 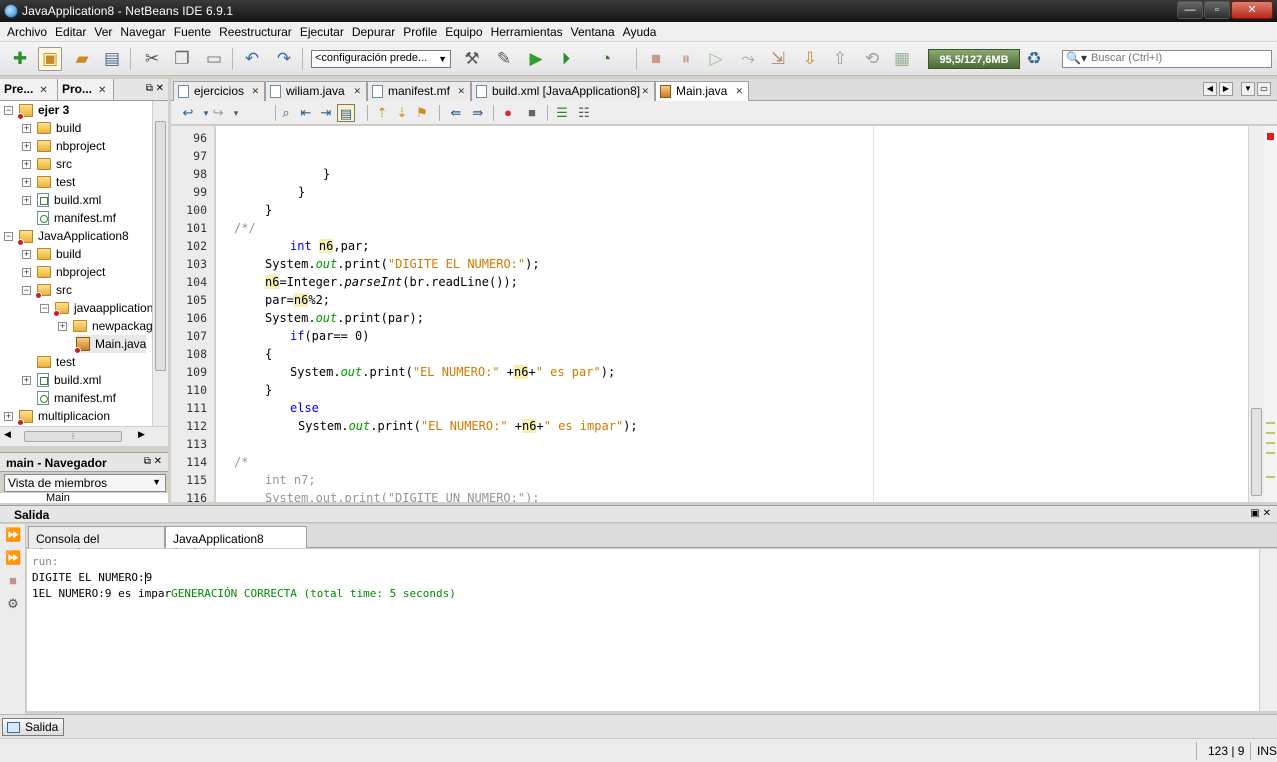 What do you see at coordinates (686, 59) in the screenshot?
I see `pause-icon: ⏸` at bounding box center [686, 59].